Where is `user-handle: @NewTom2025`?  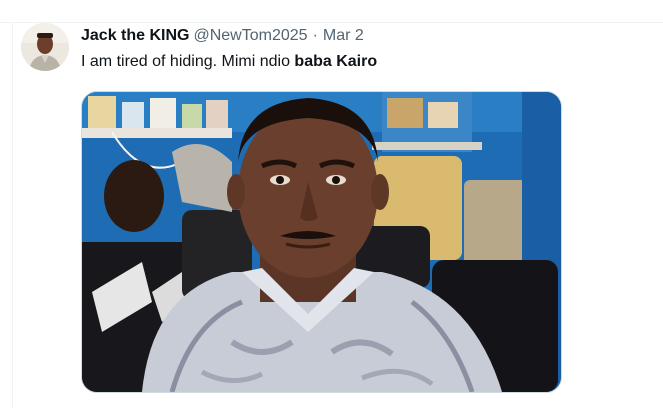 user-handle: @NewTom2025 is located at coordinates (250, 36).